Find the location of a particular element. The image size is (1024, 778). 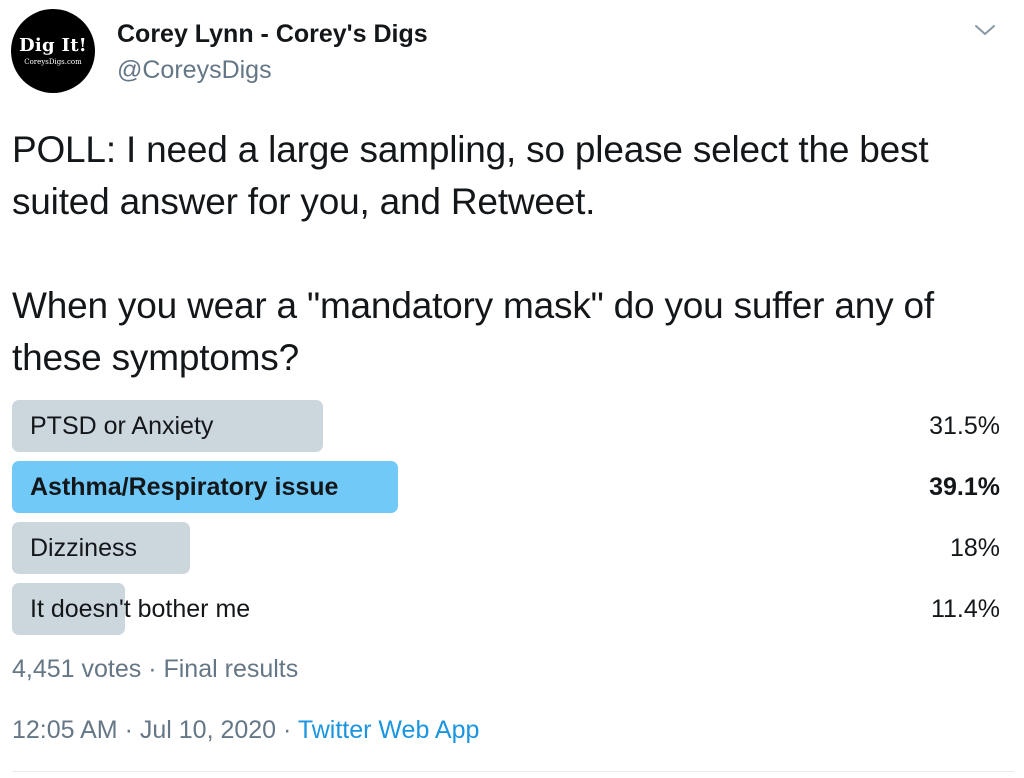

more-options-button is located at coordinates (985, 30).